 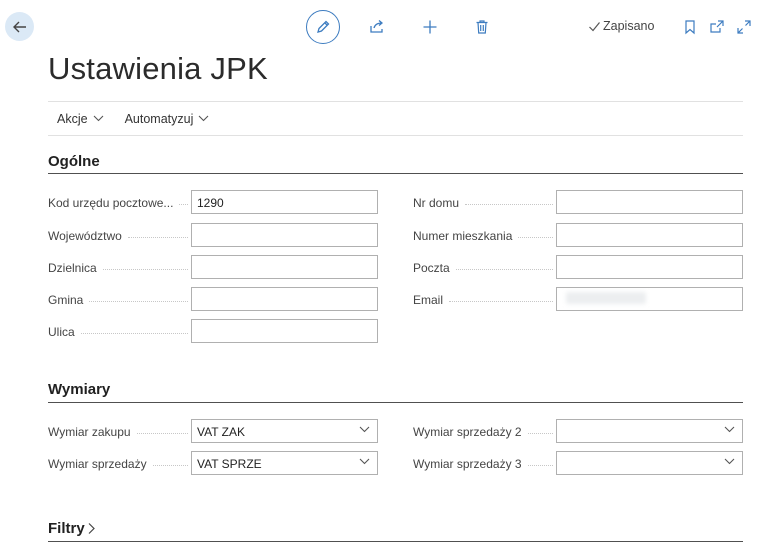 I want to click on saved-label: Zapisano, so click(x=629, y=26).